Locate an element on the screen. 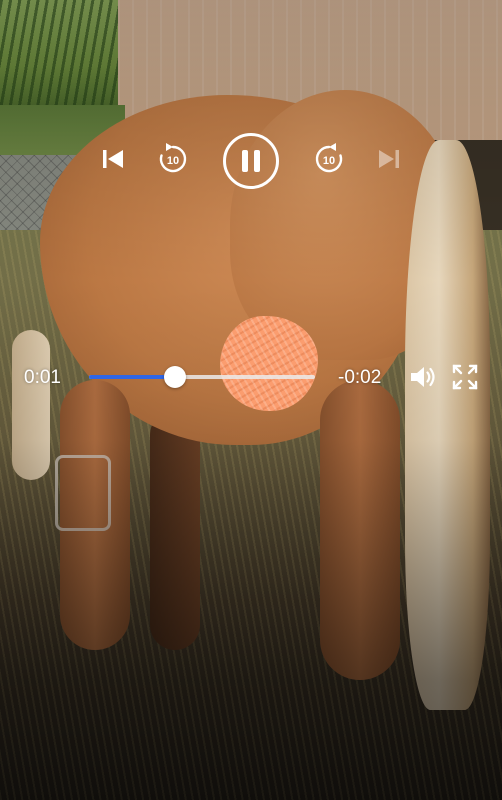  volume-button is located at coordinates (423, 377).